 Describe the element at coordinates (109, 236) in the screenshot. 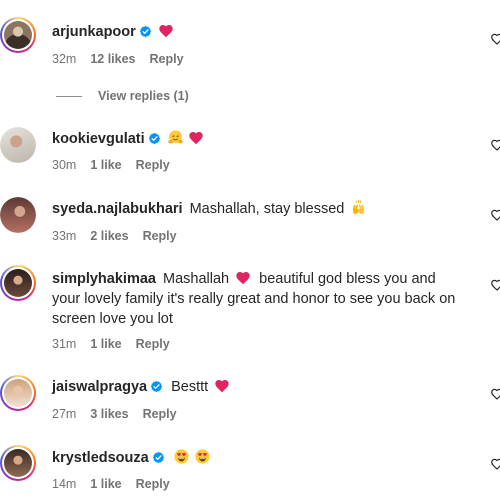

I see `comment-likes: 2 likes` at that location.